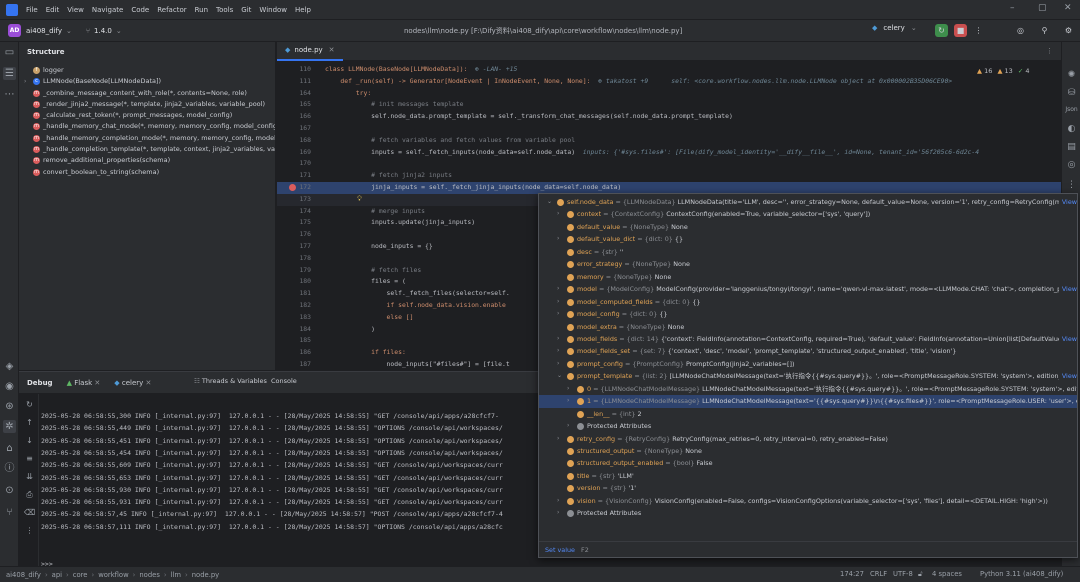 The height and width of the screenshot is (582, 1080). Describe the element at coordinates (147, 172) in the screenshot. I see `structure-item: m convert_boolean_to_string(schema)` at that location.